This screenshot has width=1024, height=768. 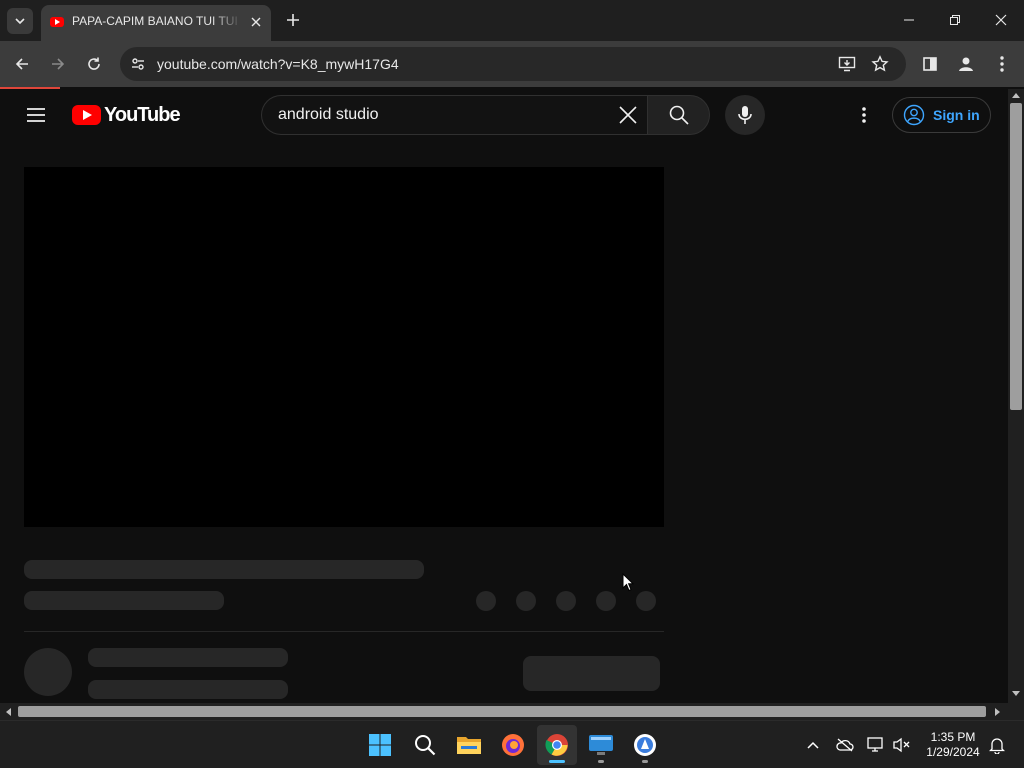 I want to click on app-installer-icon, so click(x=645, y=745).